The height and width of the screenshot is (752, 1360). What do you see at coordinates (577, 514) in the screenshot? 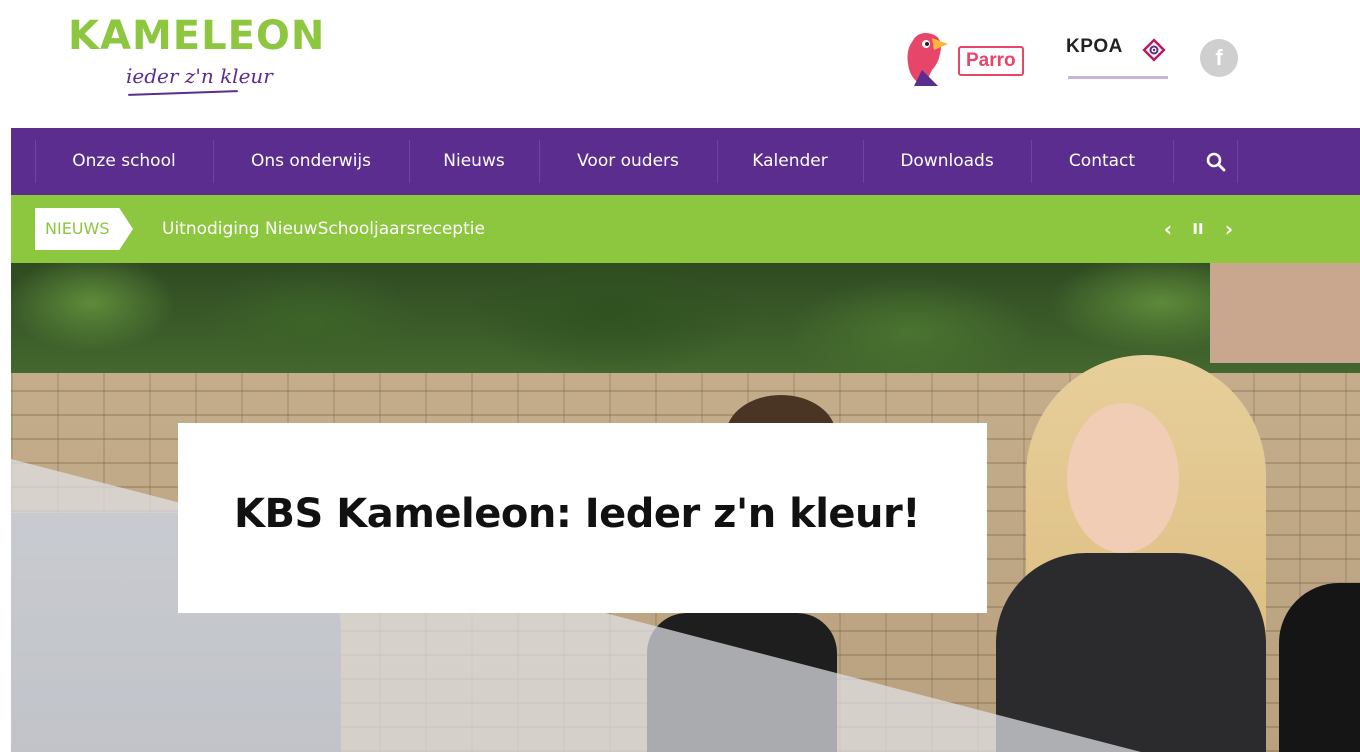
I see `hero-title: KBS Kameleon: Ieder z'n kleur!` at bounding box center [577, 514].